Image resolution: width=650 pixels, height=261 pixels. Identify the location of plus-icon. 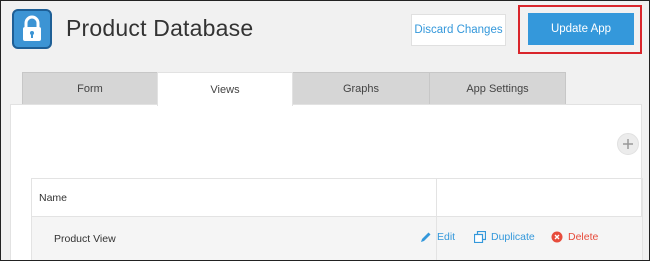
(628, 144).